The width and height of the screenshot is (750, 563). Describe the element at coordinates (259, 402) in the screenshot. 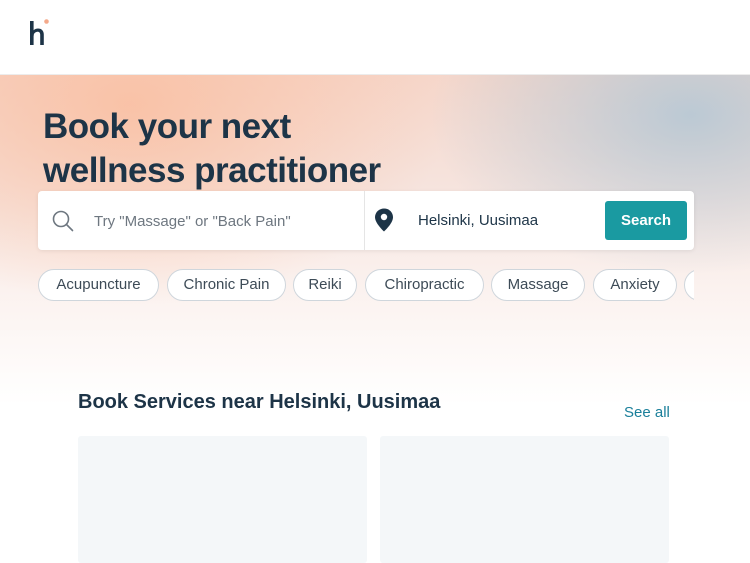

I see `services-section-title: Book Services near Helsinki, Uusimaa` at that location.